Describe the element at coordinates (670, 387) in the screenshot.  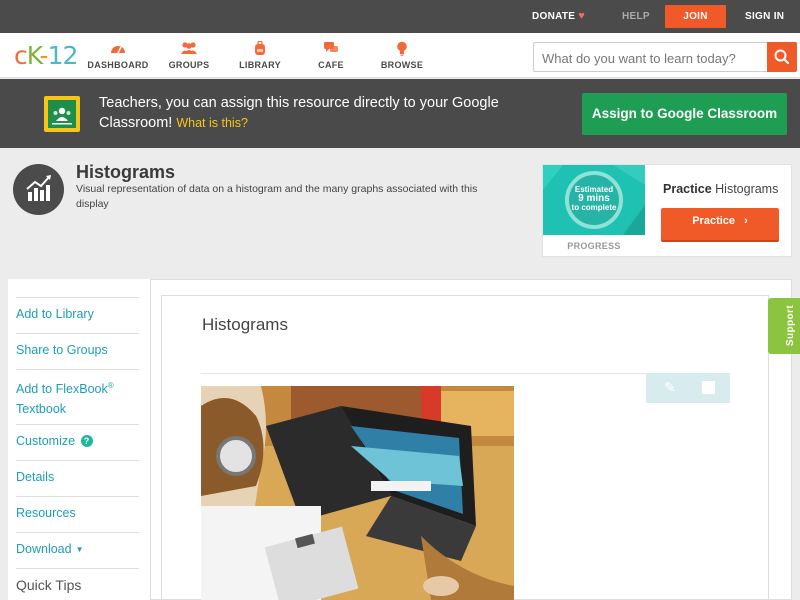
I see `pencil-icon: ✎` at that location.